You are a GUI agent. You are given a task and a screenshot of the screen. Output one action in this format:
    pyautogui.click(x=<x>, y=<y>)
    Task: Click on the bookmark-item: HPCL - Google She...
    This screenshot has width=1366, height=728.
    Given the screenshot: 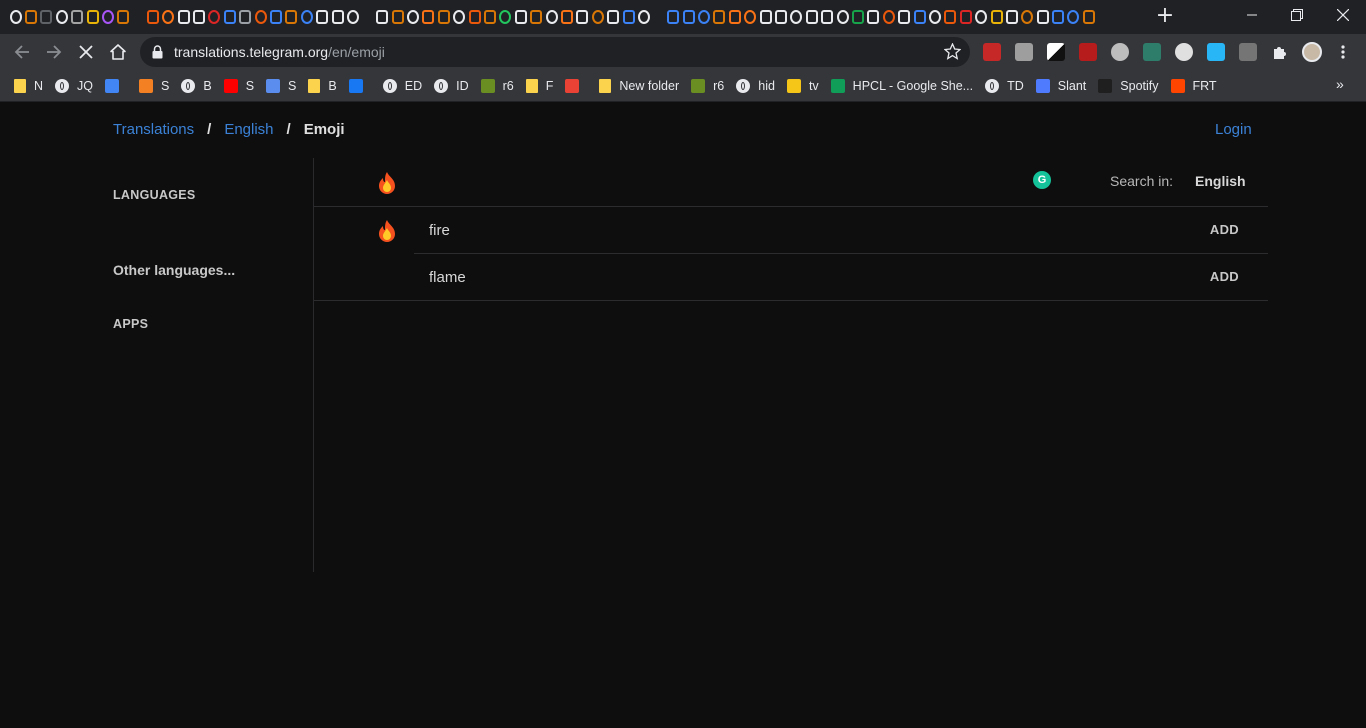 What is the action you would take?
    pyautogui.click(x=901, y=85)
    